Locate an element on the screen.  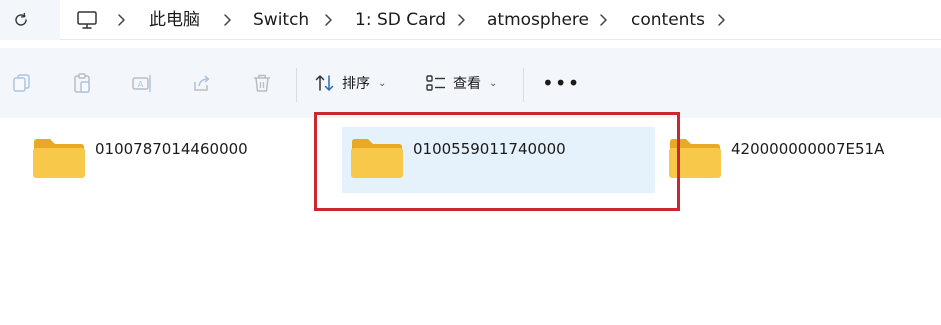
folder-item: 0100787014460000 is located at coordinates (167, 161).